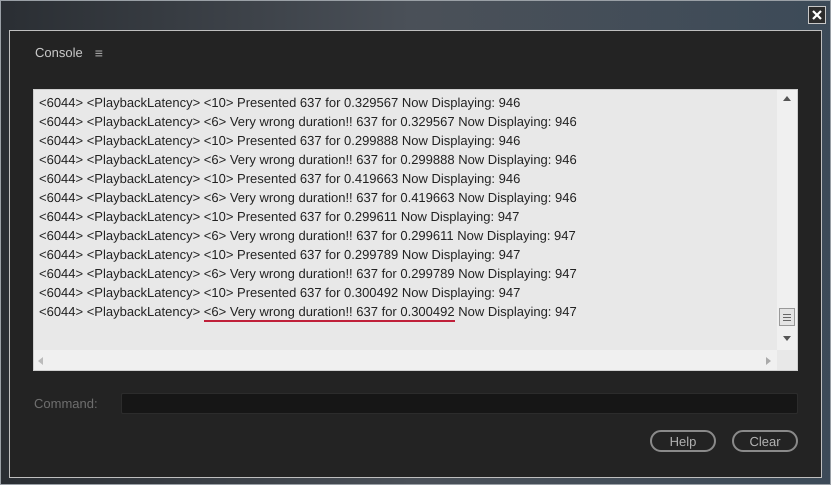  Describe the element at coordinates (768, 361) in the screenshot. I see `scroll-right-icon` at that location.